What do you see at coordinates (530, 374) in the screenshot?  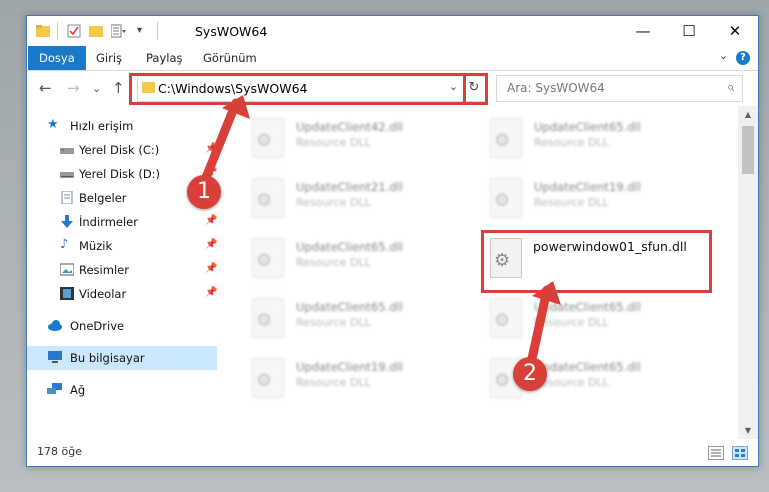 I see `step-2-badge: 2` at bounding box center [530, 374].